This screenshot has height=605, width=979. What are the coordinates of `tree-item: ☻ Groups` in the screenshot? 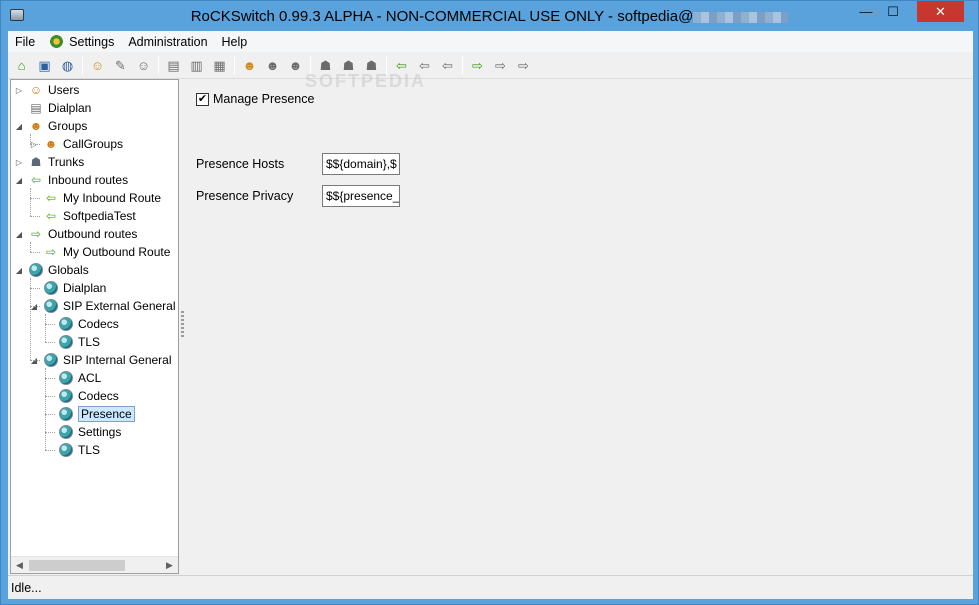 It's located at (58, 126).